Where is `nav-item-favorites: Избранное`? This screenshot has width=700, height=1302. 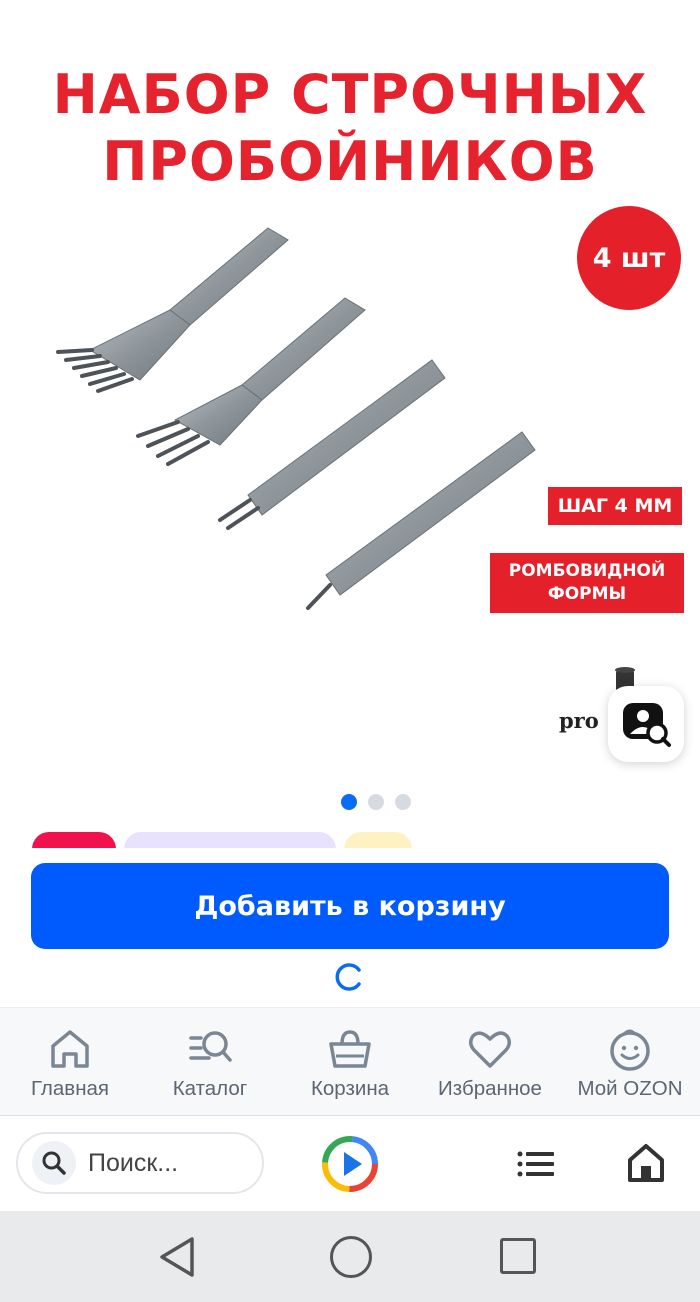 nav-item-favorites: Избранное is located at coordinates (490, 1062).